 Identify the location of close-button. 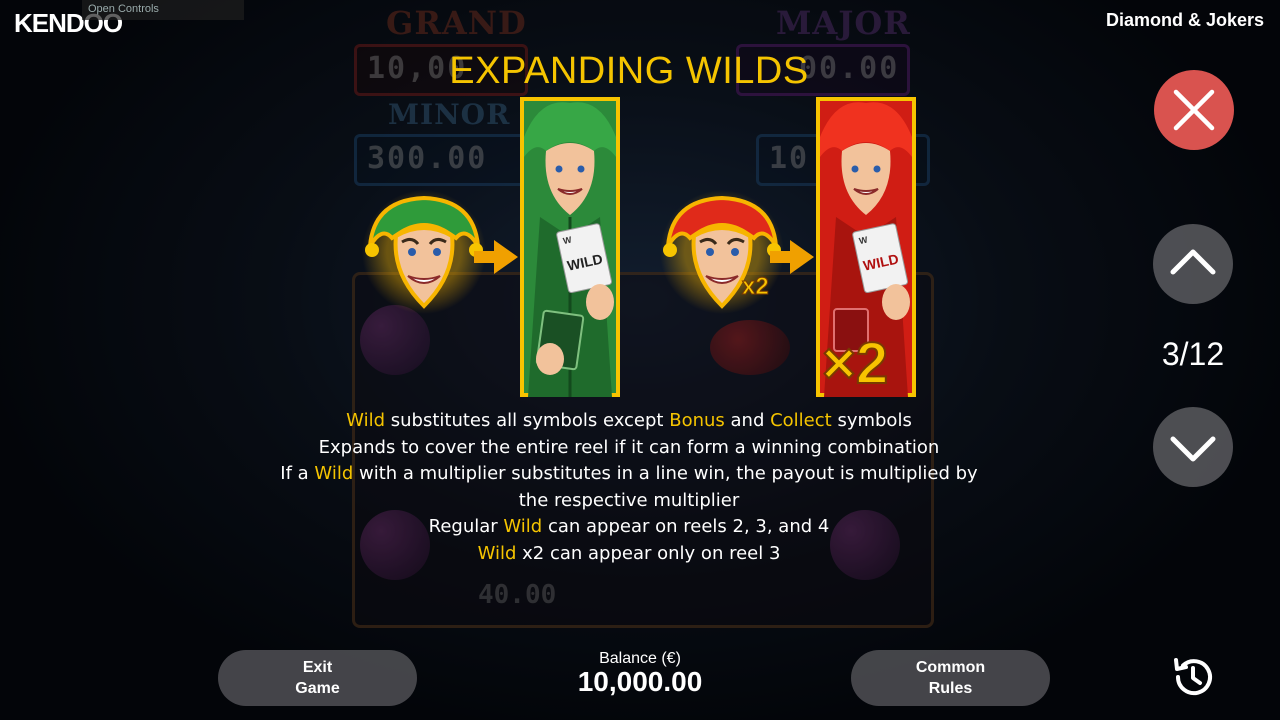
(1194, 110).